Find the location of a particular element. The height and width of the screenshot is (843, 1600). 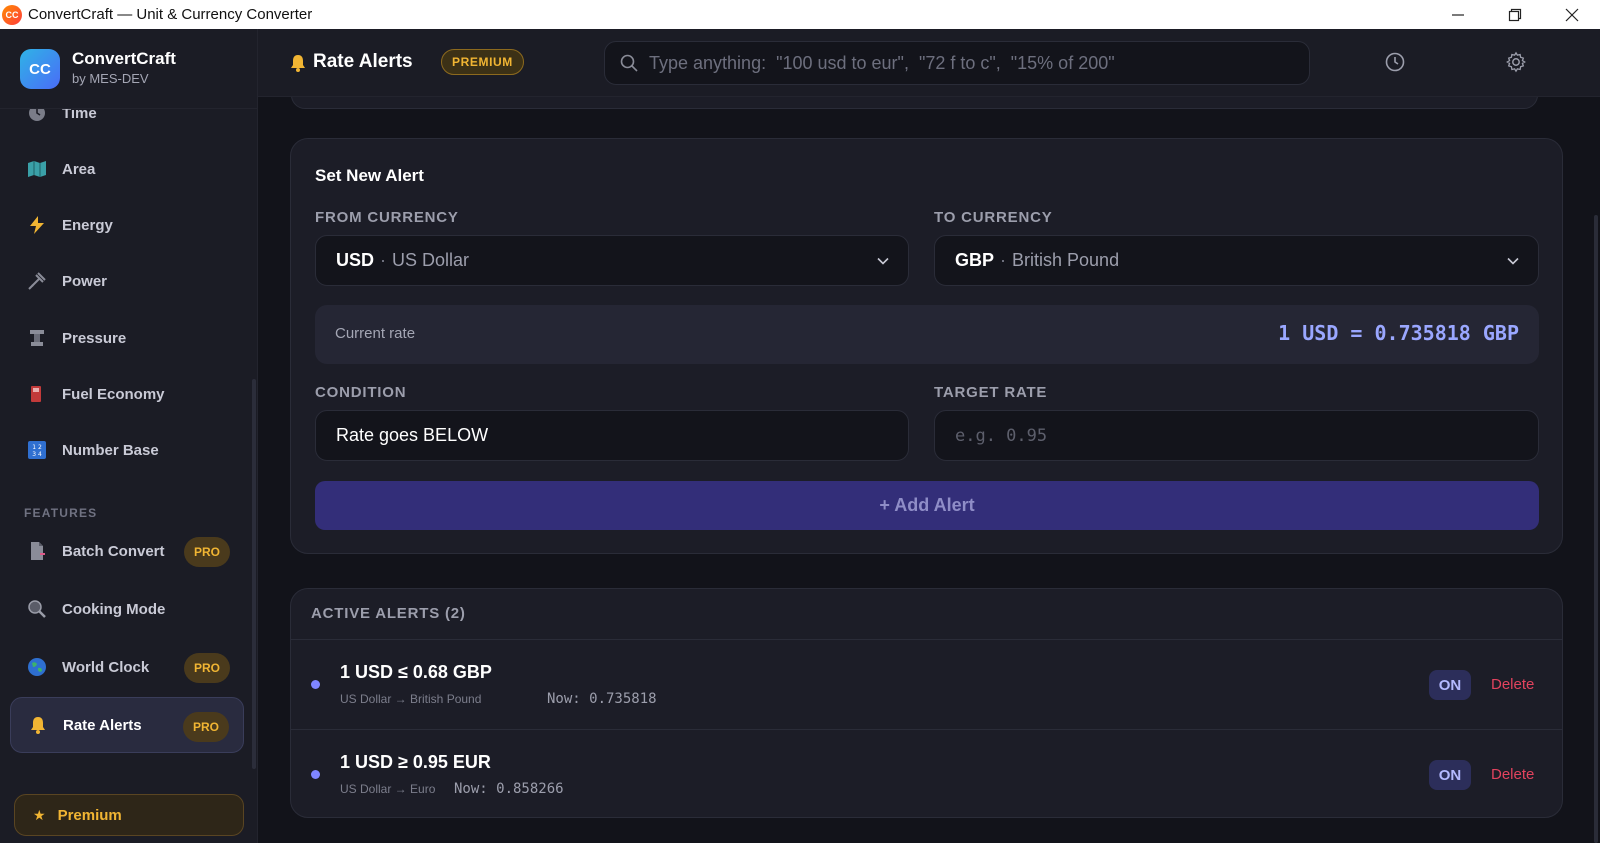

sidebar-item-label: Energy is located at coordinates (87, 225).